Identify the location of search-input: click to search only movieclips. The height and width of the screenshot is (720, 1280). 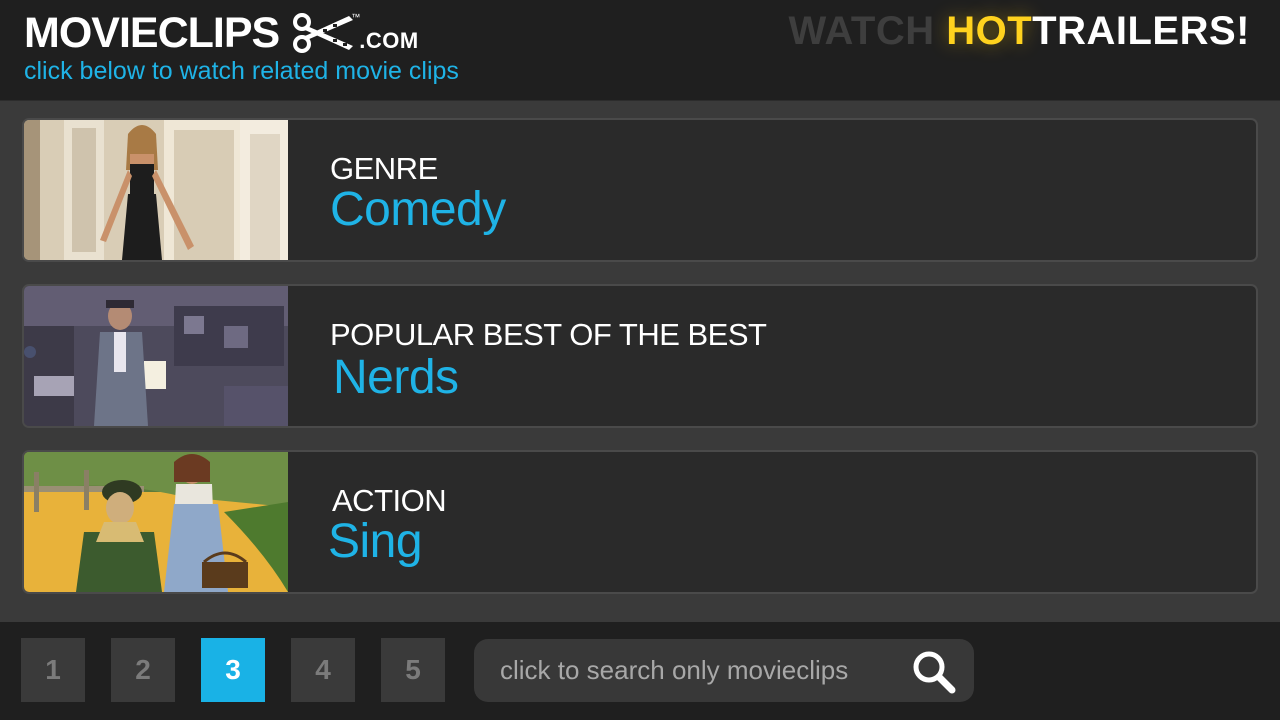
(724, 670).